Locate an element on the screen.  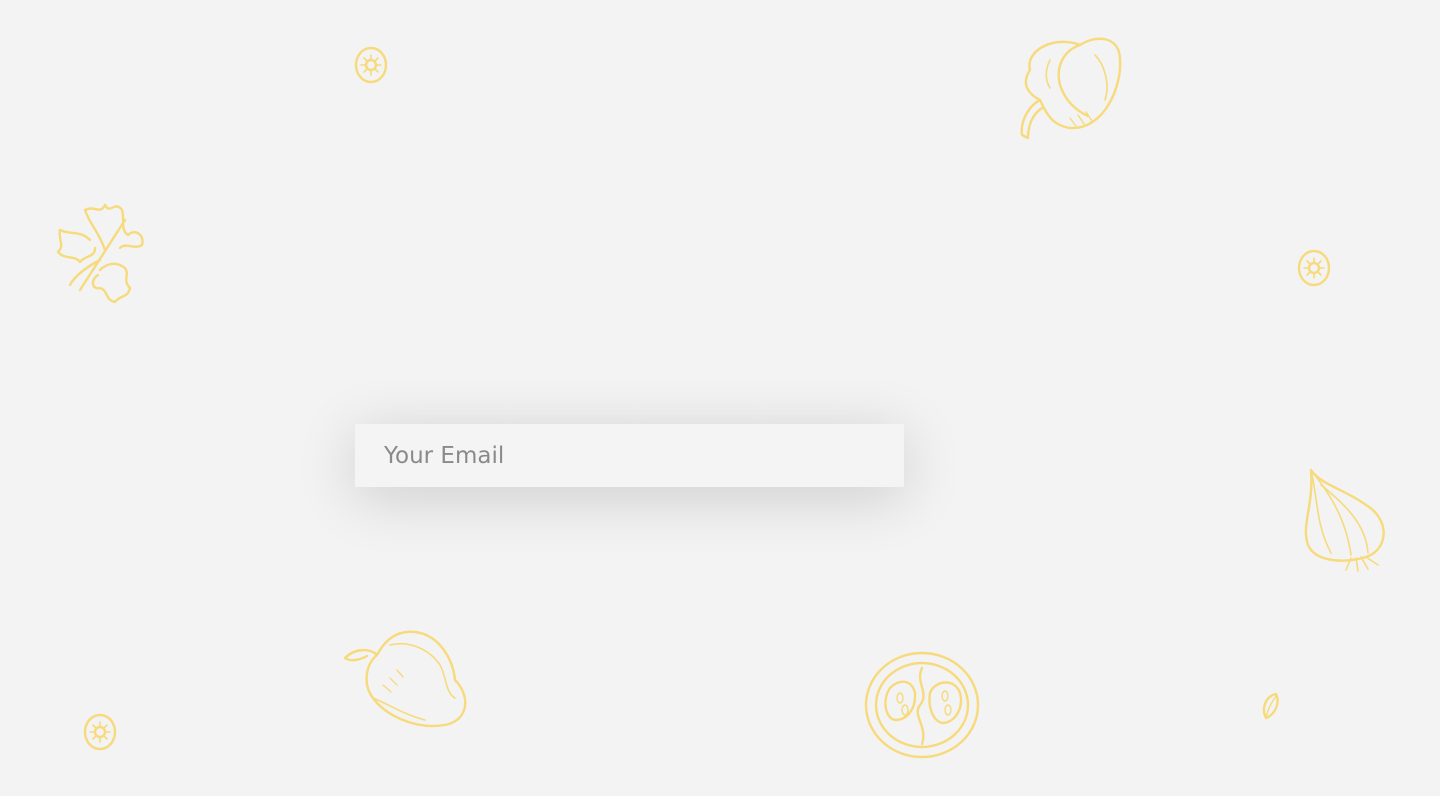
seed-icon is located at coordinates (1270, 706).